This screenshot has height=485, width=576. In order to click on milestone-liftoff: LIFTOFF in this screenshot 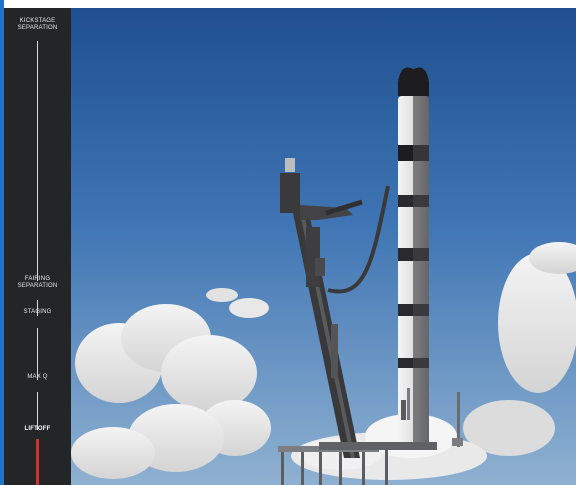, I will do `click(37, 429)`.